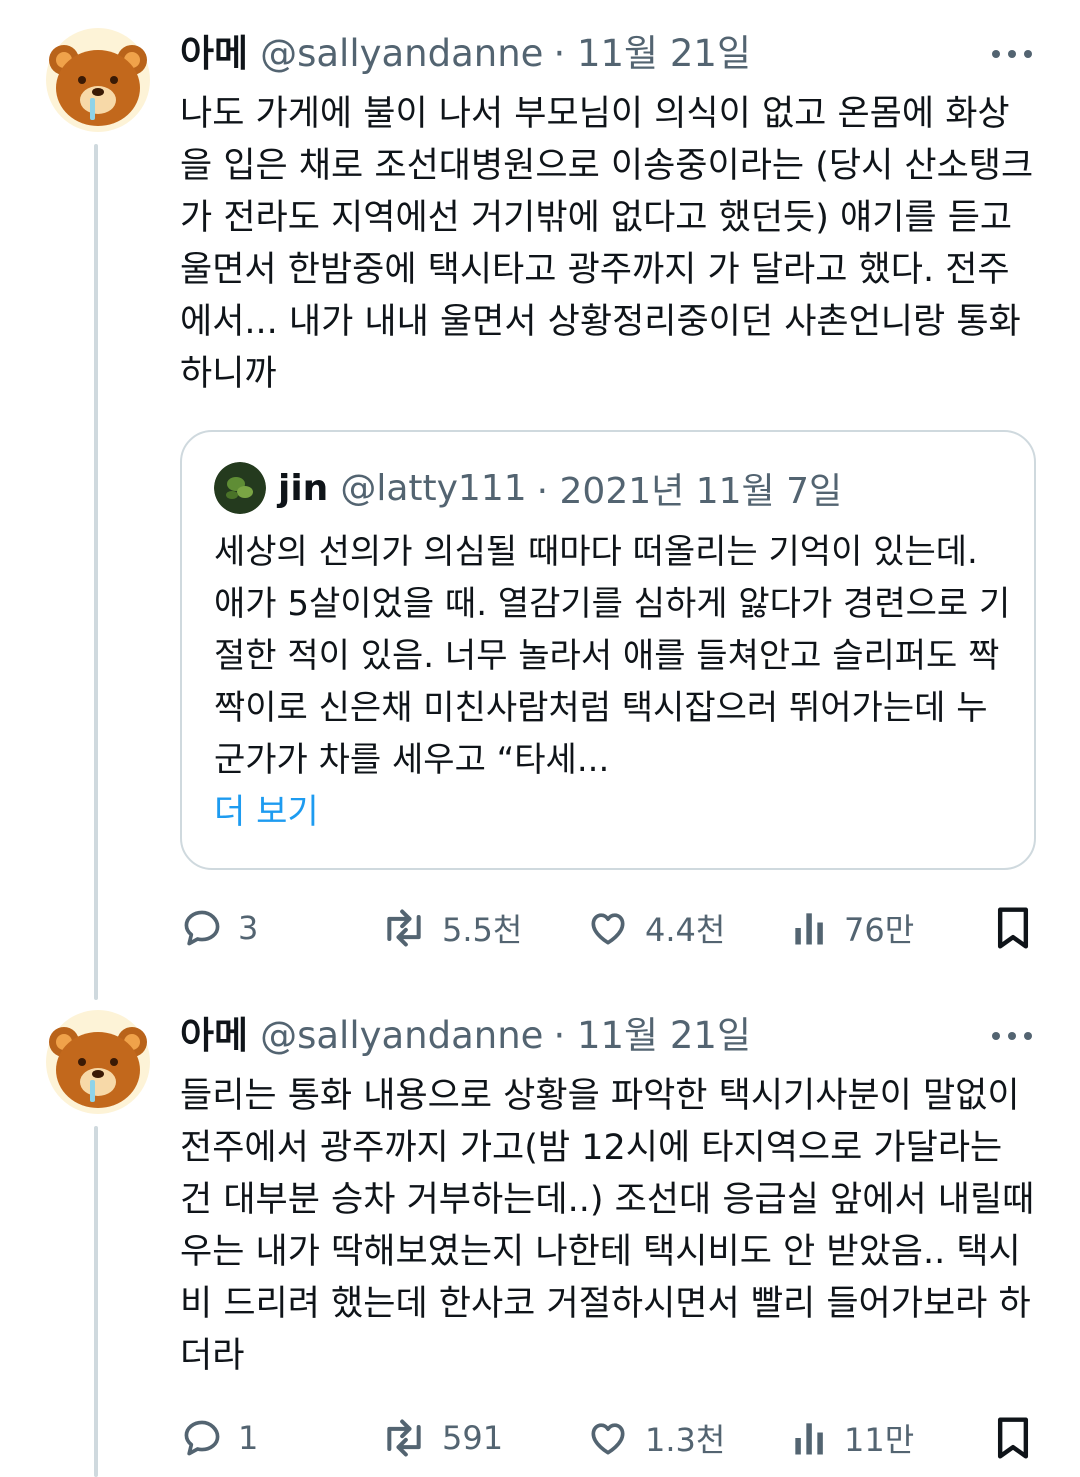 The image size is (1080, 1477). I want to click on repost-count: 5.5천, so click(482, 930).